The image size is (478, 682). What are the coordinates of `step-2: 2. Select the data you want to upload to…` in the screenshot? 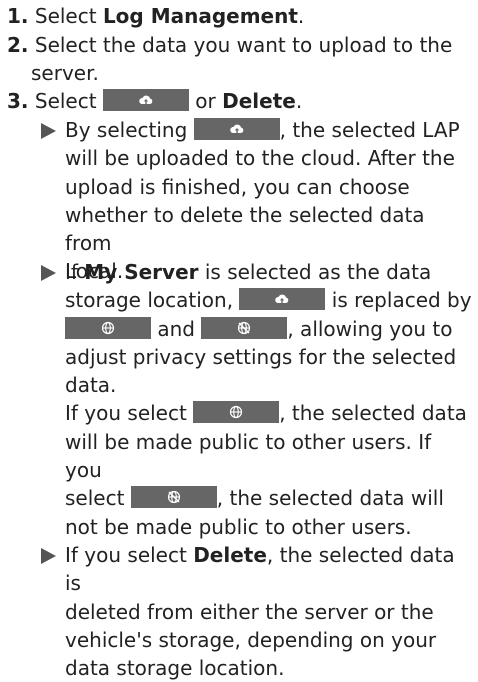 It's located at (239, 45).